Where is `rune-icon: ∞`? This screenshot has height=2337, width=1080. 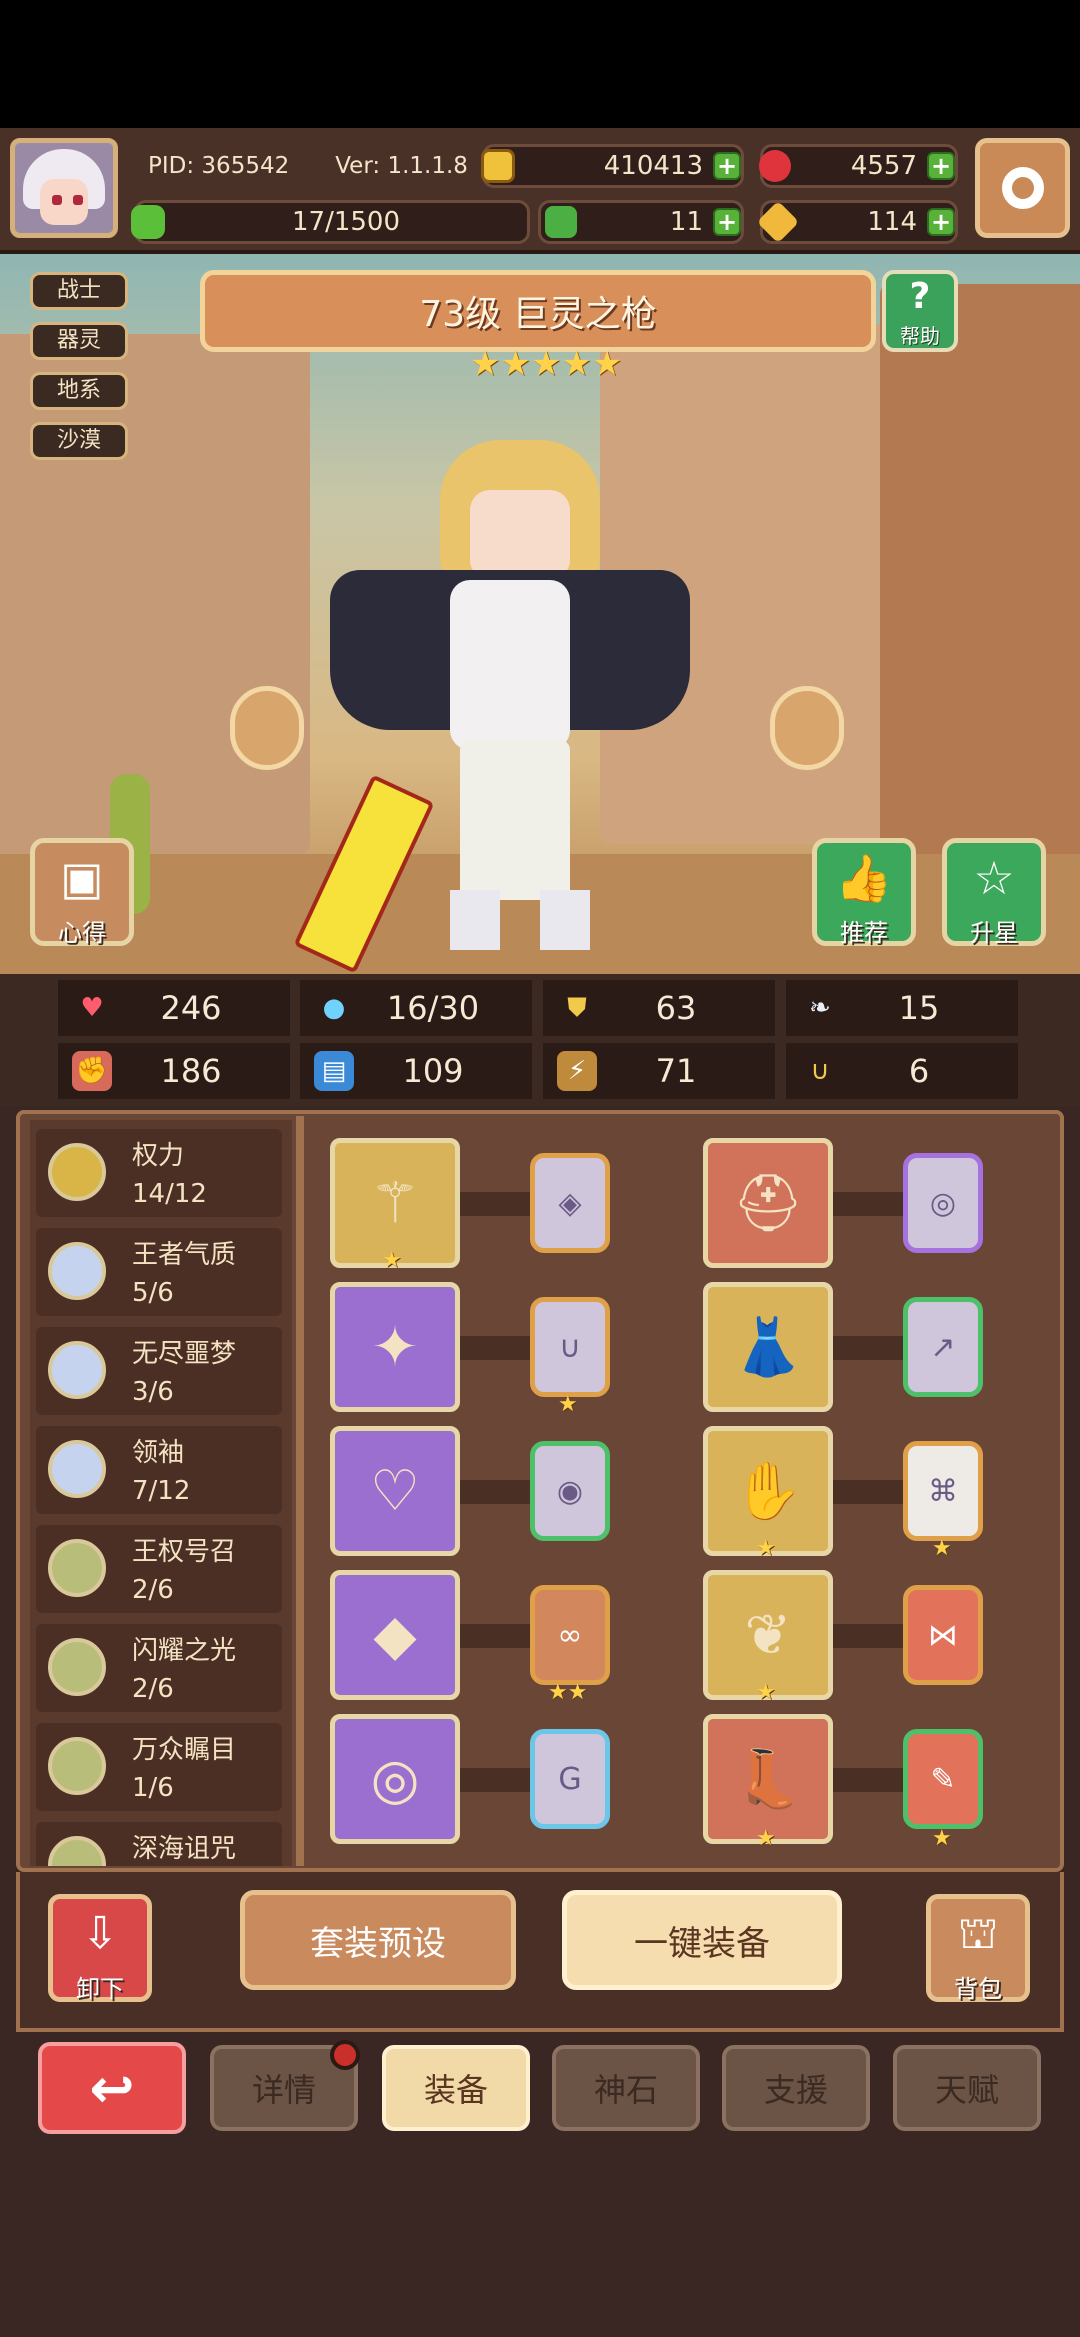 rune-icon: ∞ is located at coordinates (570, 1635).